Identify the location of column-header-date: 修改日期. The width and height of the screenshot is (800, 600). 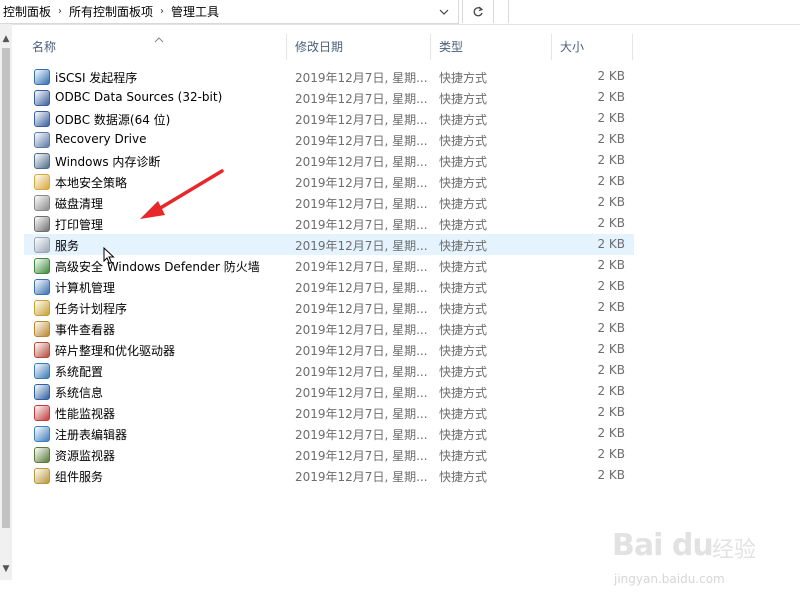
(359, 47).